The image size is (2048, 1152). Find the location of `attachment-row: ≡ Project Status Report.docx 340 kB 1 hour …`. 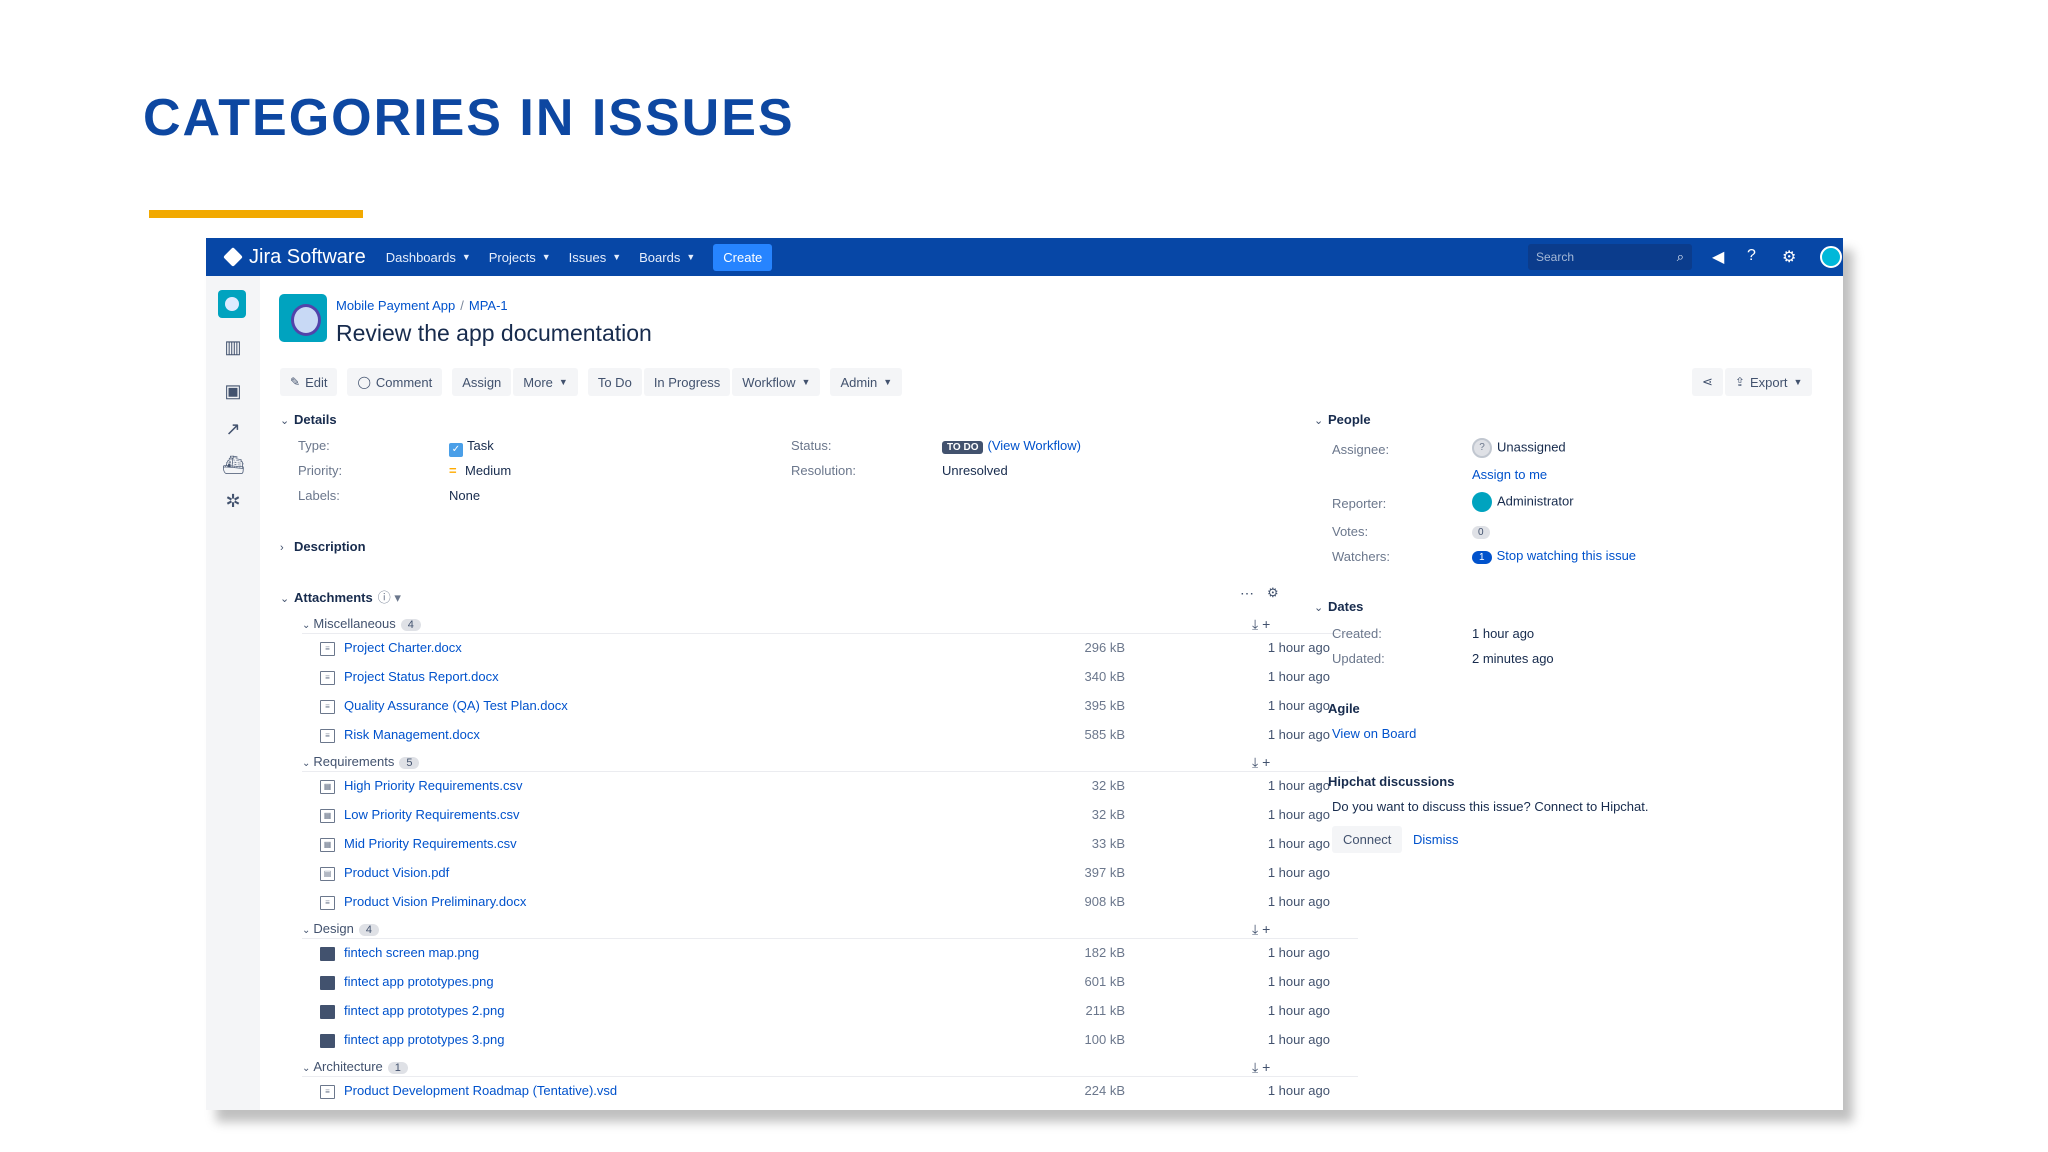

attachment-row: ≡ Project Status Report.docx 340 kB 1 hour … is located at coordinates (825, 680).